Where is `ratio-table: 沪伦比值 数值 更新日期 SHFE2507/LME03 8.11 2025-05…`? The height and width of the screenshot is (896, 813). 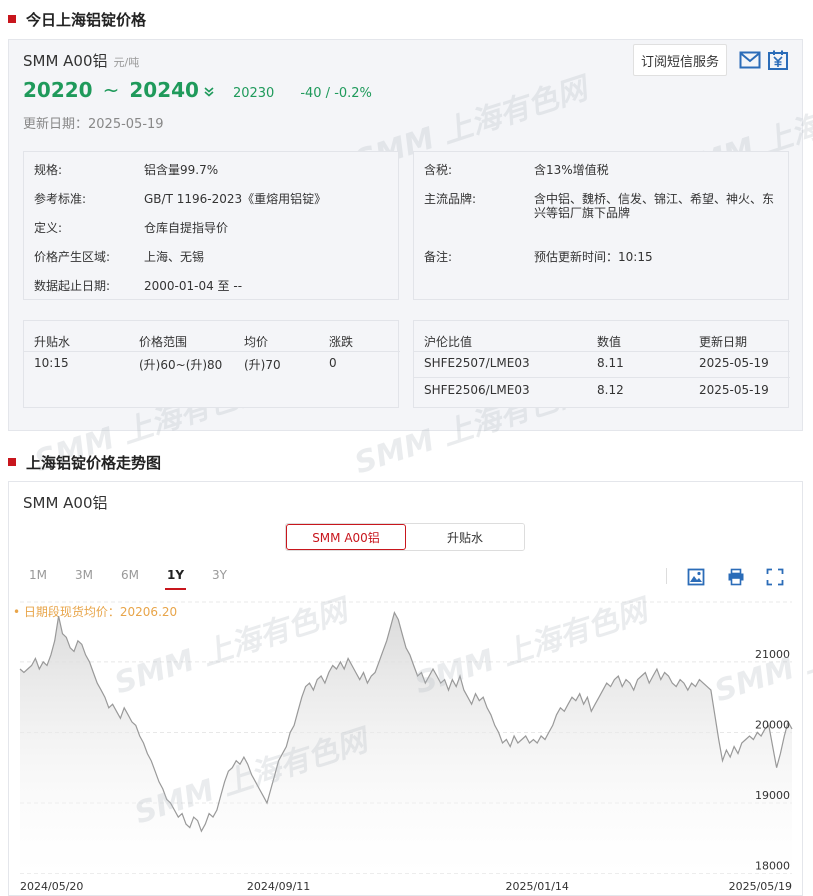 ratio-table: 沪伦比值 数值 更新日期 SHFE2507/LME03 8.11 2025-05… is located at coordinates (601, 364).